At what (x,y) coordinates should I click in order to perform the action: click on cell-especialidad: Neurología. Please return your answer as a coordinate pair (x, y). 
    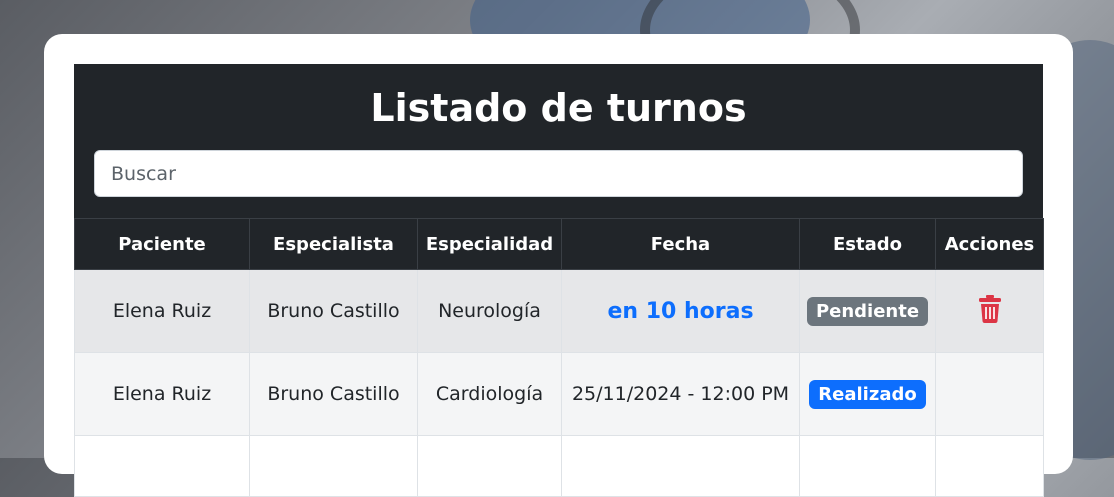
    Looking at the image, I should click on (489, 311).